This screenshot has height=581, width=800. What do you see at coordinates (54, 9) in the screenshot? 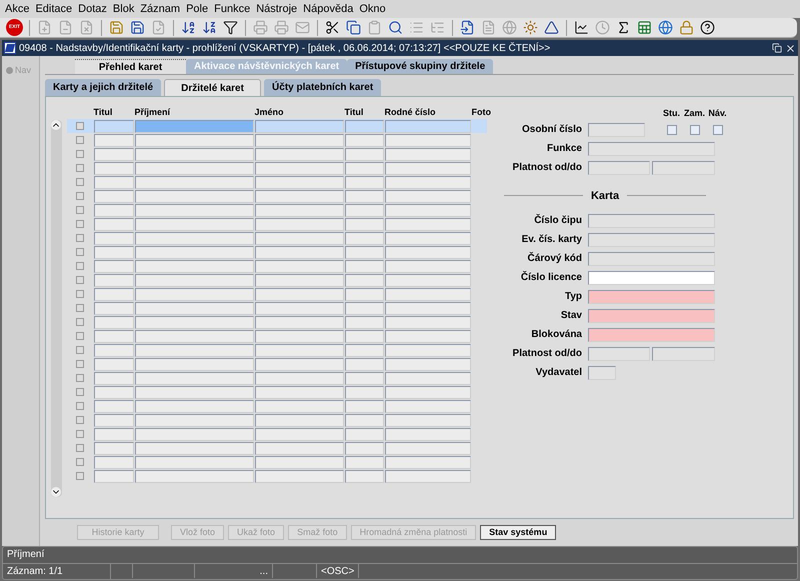
I see `menu-item: Editace` at bounding box center [54, 9].